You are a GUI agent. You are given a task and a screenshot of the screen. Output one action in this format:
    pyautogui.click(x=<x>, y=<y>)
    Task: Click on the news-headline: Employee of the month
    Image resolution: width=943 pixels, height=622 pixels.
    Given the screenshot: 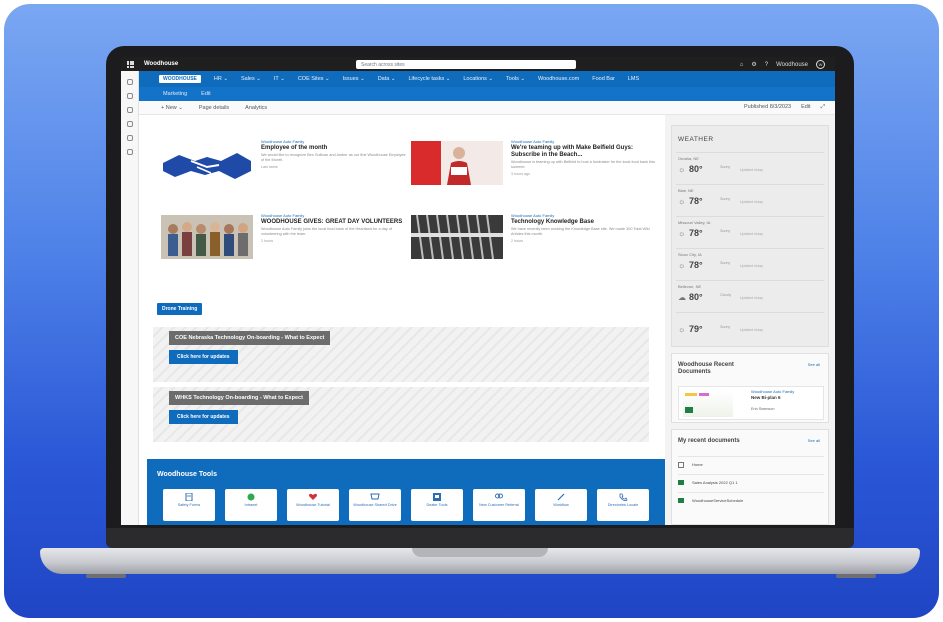 What is the action you would take?
    pyautogui.click(x=335, y=148)
    